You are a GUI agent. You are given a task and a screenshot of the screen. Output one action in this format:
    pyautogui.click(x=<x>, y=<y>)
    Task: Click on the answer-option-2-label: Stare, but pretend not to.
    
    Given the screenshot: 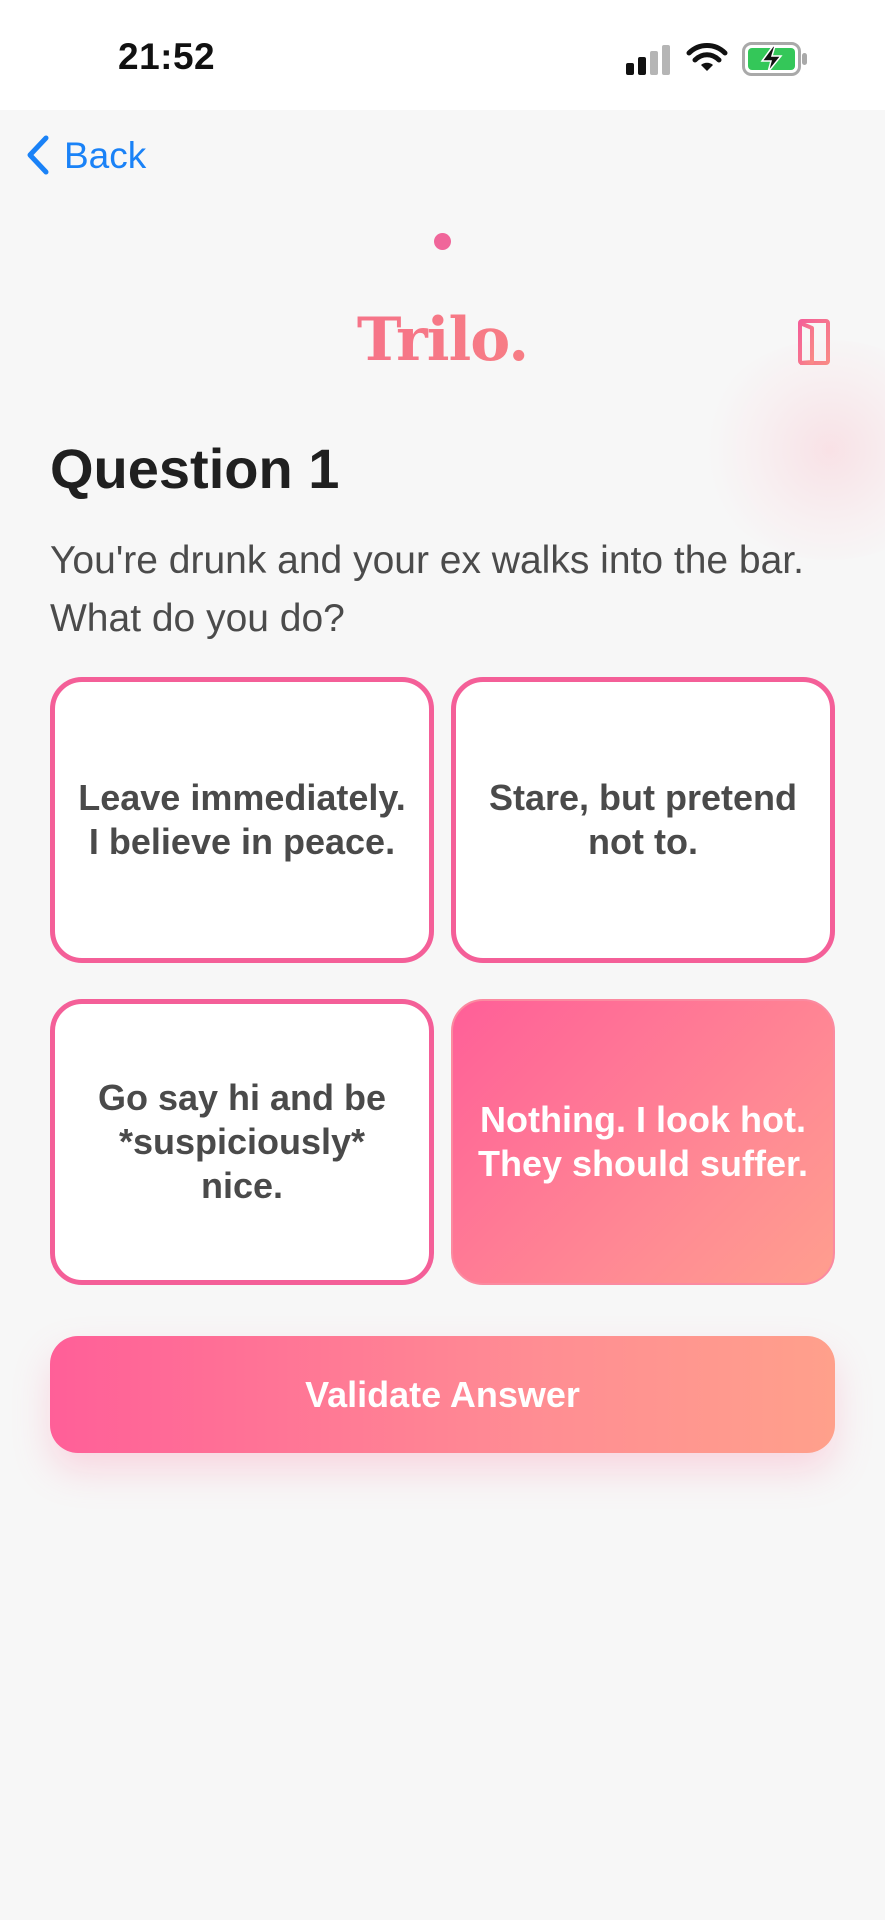 What is the action you would take?
    pyautogui.click(x=643, y=819)
    